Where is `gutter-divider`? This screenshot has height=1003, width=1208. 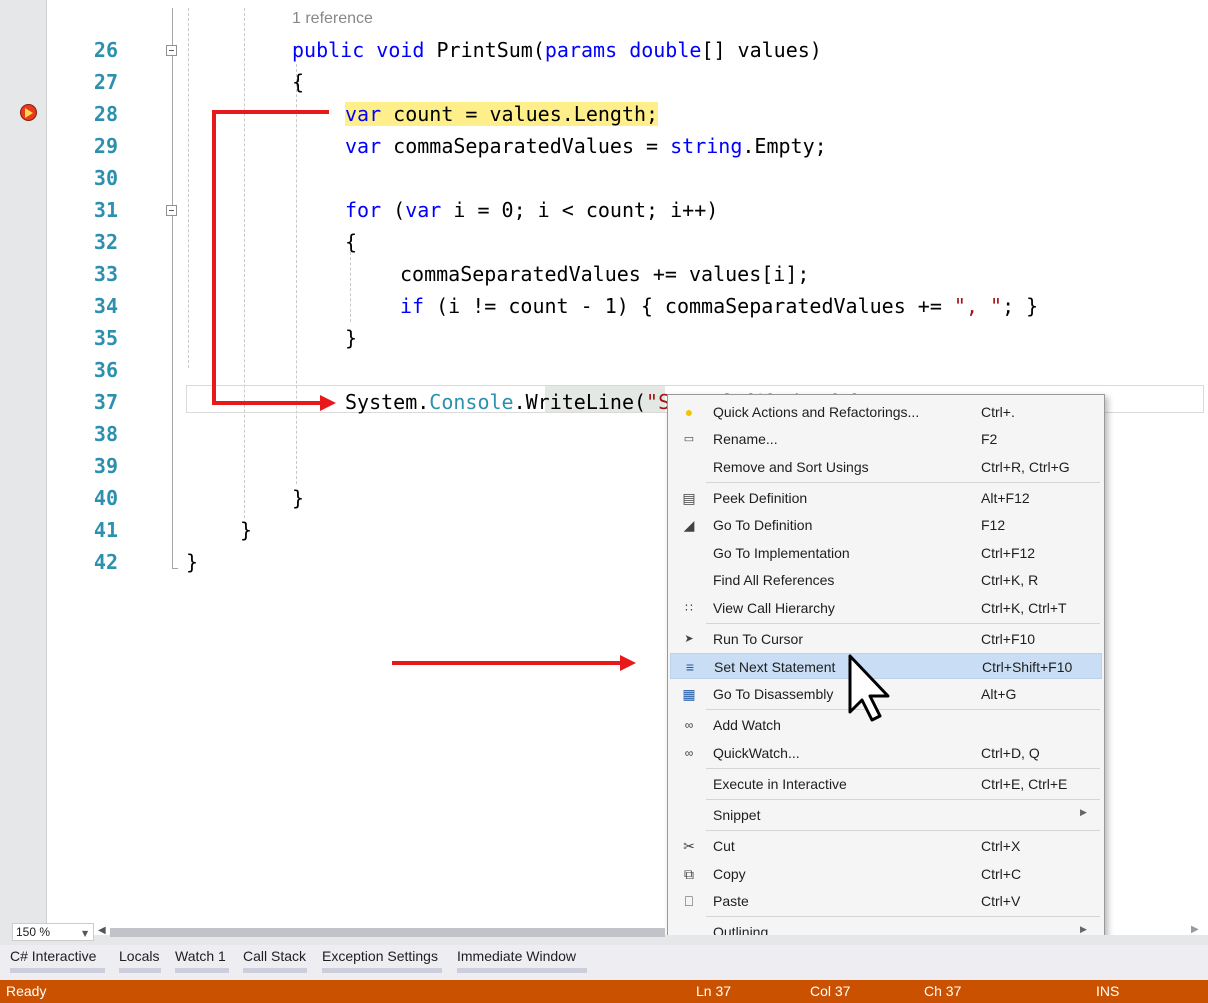
gutter-divider is located at coordinates (46, 467).